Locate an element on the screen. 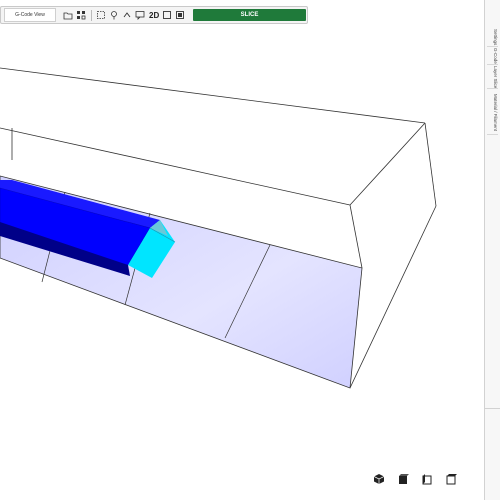 Image resolution: width=500 pixels, height=500 pixels. view-buttons is located at coordinates (415, 479).